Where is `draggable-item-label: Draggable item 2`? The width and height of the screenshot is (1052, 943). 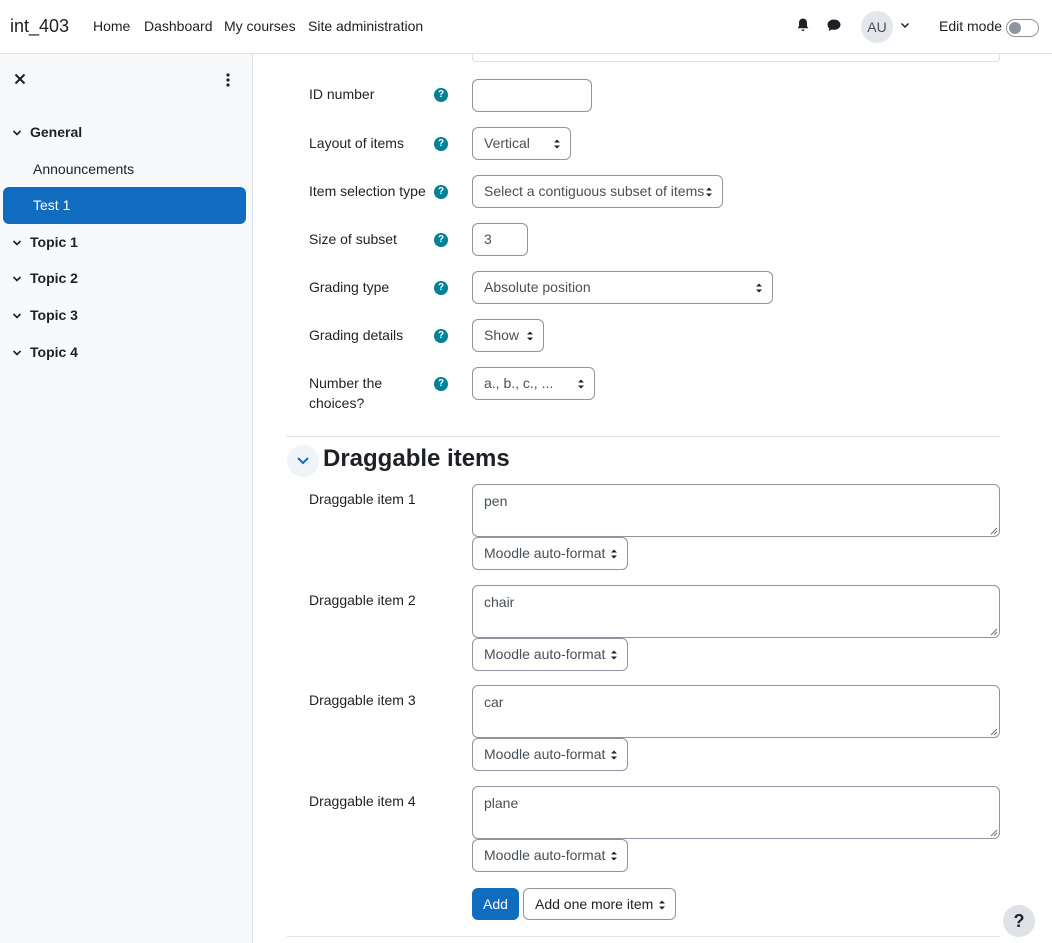 draggable-item-label: Draggable item 2 is located at coordinates (362, 600).